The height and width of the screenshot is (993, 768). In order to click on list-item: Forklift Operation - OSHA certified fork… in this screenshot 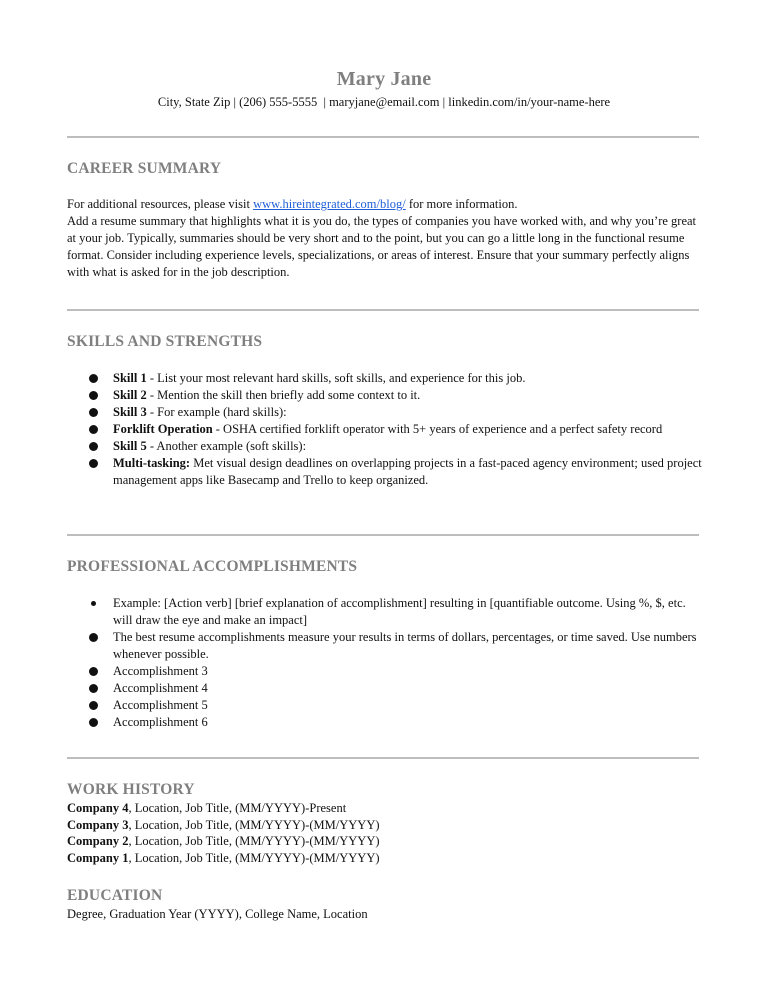, I will do `click(387, 429)`.